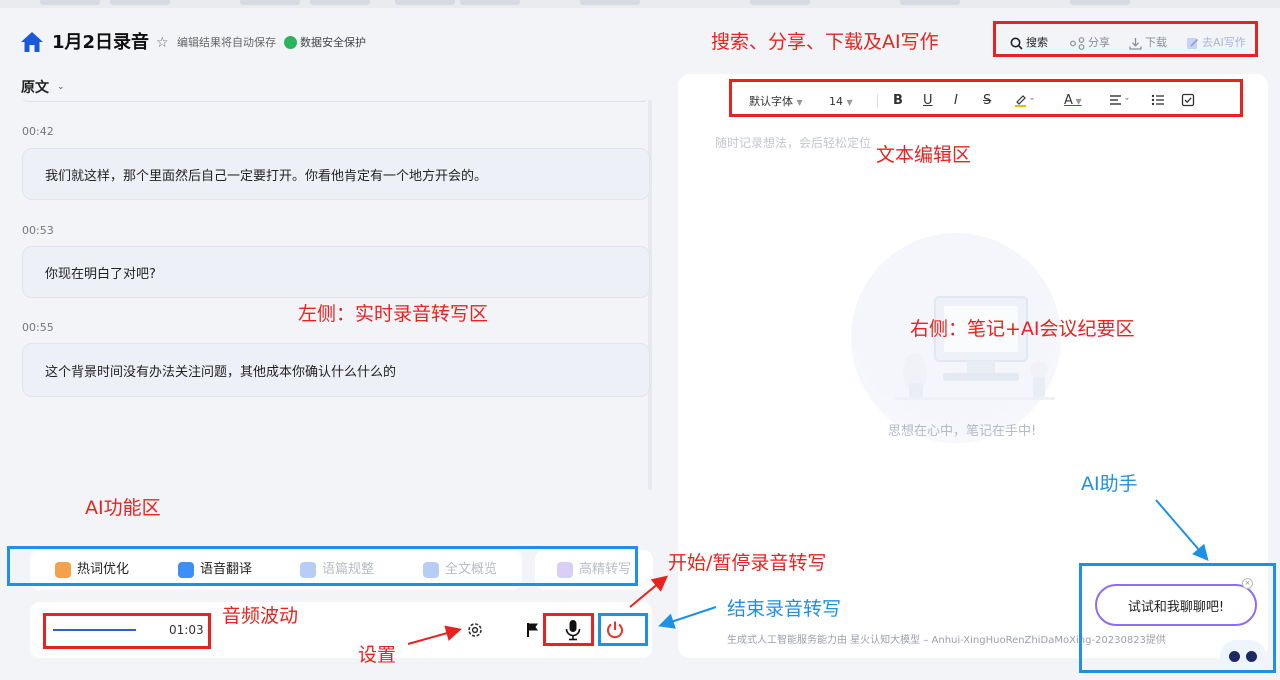 The image size is (1280, 680). What do you see at coordinates (747, 563) in the screenshot?
I see `annotation-start-pause: 开始/暂停录音转写` at bounding box center [747, 563].